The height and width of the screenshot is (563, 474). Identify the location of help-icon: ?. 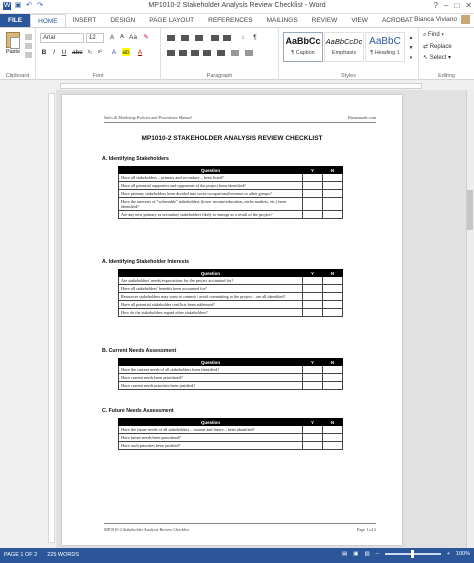
(436, 5).